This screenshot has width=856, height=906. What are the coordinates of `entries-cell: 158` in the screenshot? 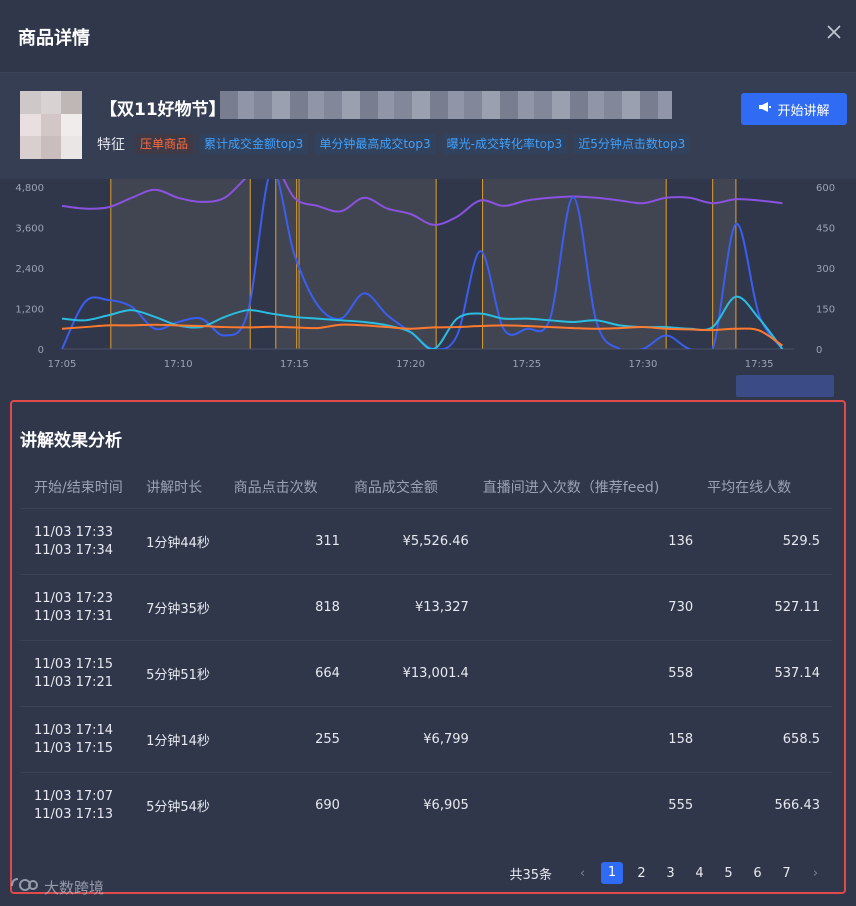 It's located at (595, 739).